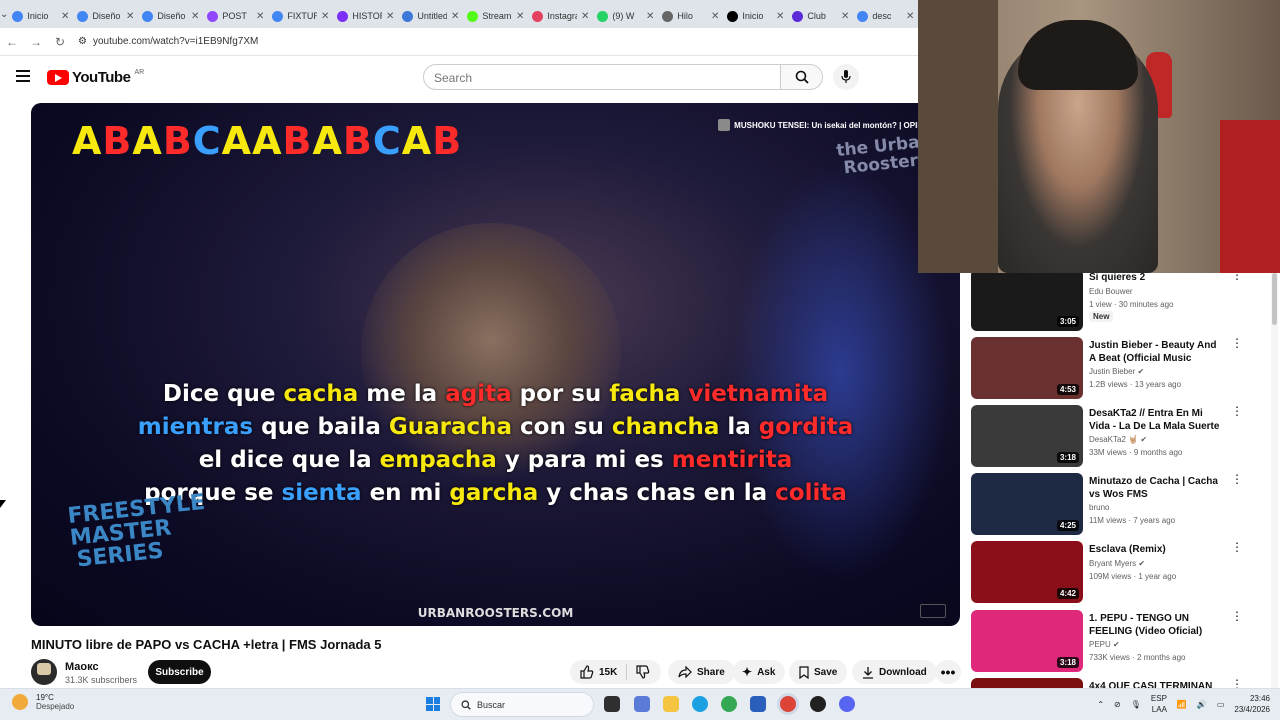  Describe the element at coordinates (758, 704) in the screenshot. I see `store-app-icon` at that location.